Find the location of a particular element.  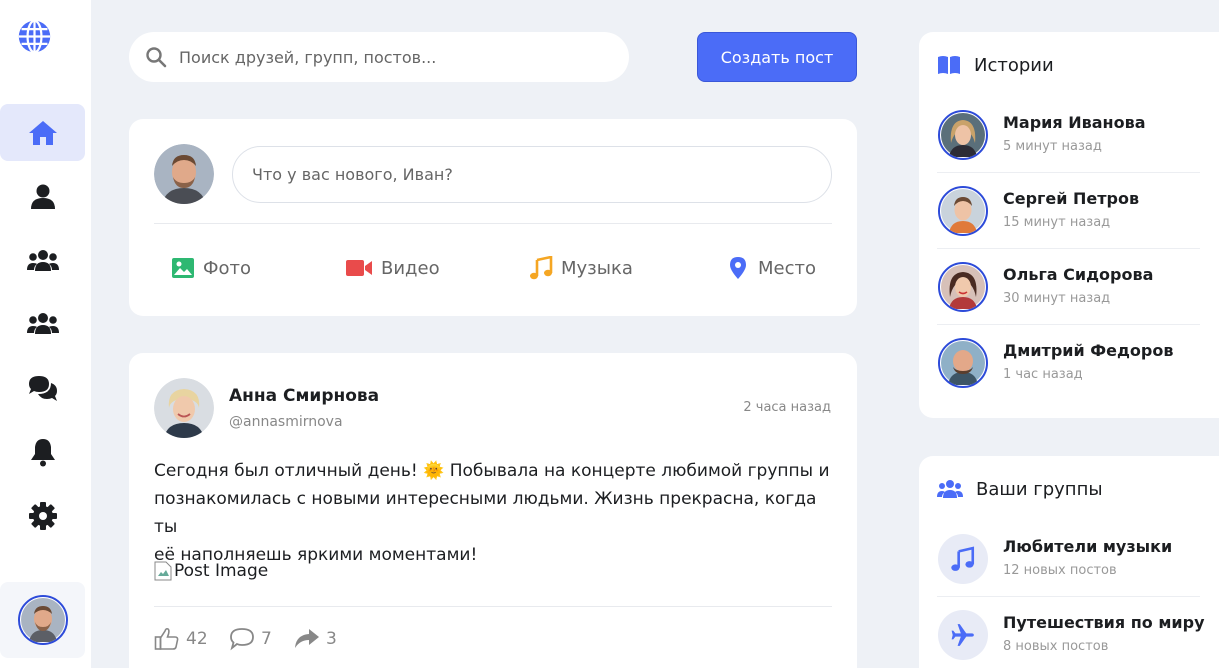

group-item: Путешествия по миру 8 новых постов is located at coordinates (1071, 632).